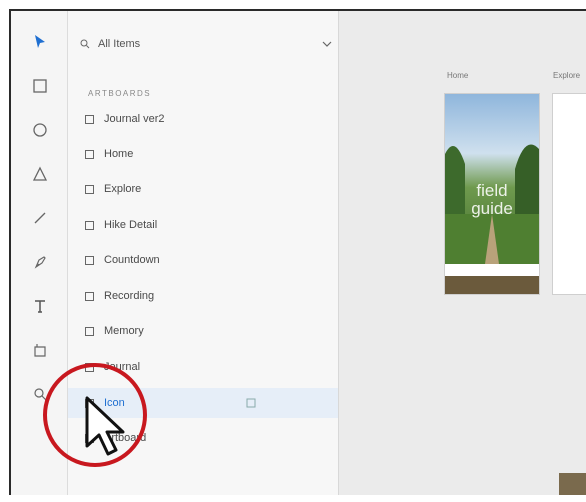 The height and width of the screenshot is (502, 586). I want to click on chevron-down-icon, so click(327, 44).